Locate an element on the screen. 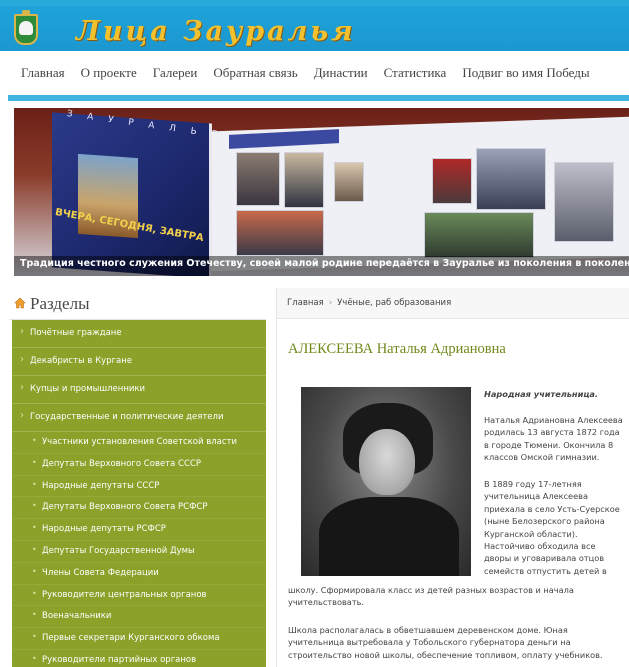  nav-divider is located at coordinates (318, 98).